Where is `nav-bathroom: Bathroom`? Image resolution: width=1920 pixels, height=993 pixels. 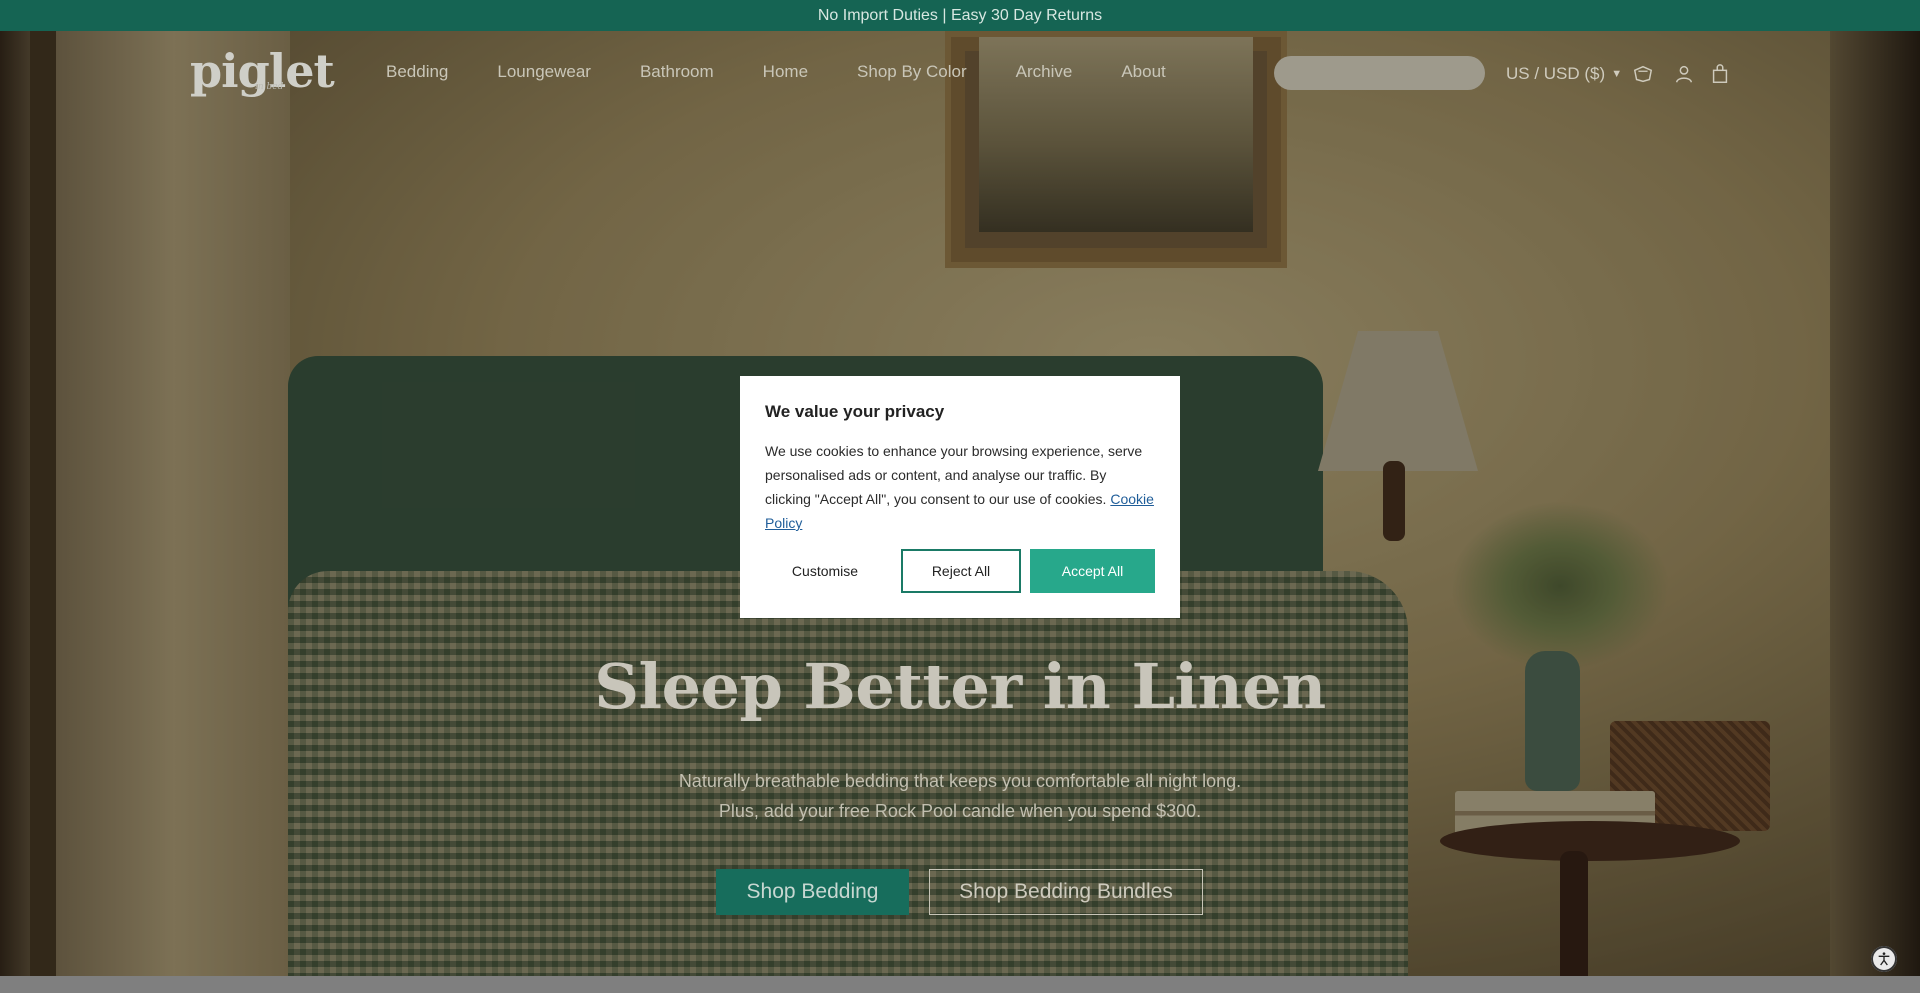
nav-bathroom: Bathroom is located at coordinates (677, 72).